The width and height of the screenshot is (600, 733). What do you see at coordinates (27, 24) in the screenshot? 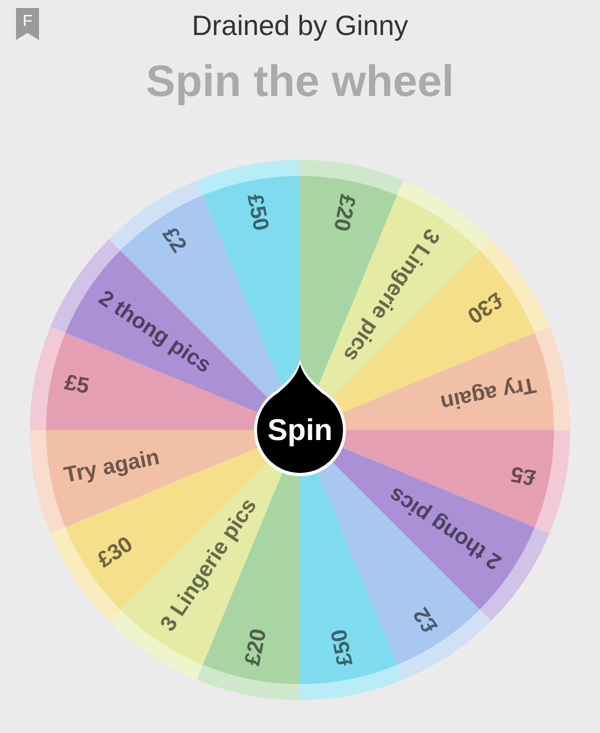
I see `bookmark-badge: F` at bounding box center [27, 24].